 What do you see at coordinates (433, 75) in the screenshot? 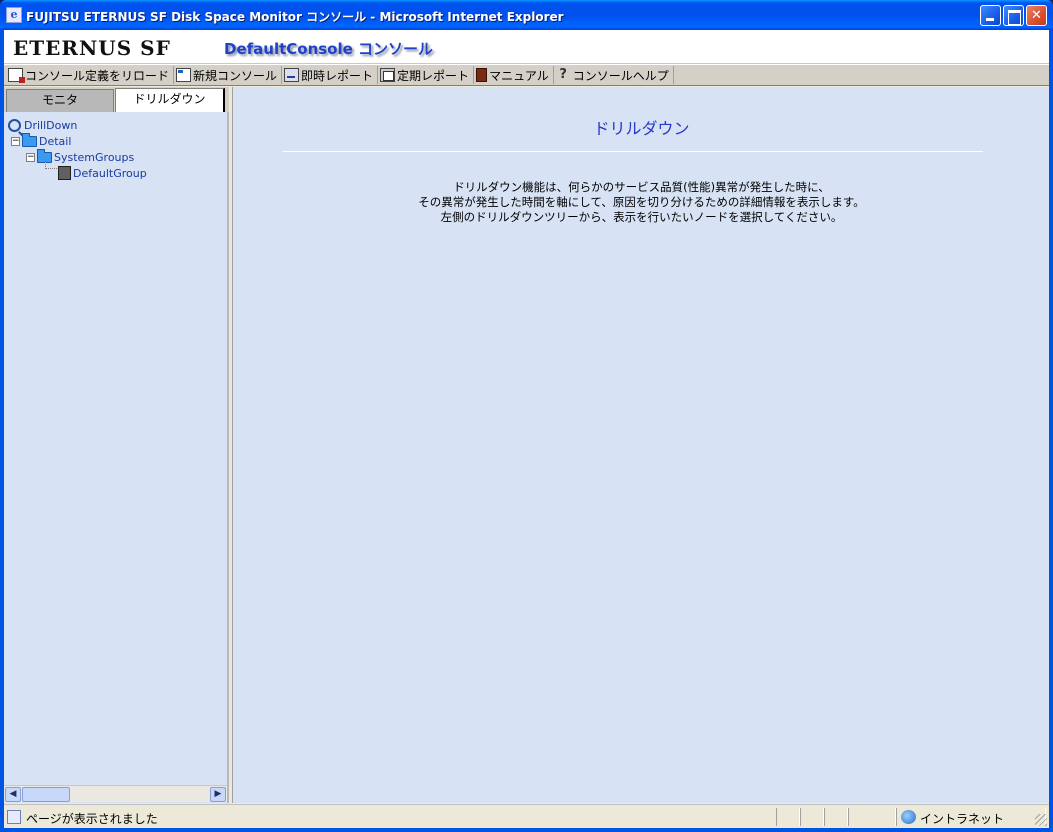
I see `periodic-report-label: 定期レポート` at bounding box center [433, 75].